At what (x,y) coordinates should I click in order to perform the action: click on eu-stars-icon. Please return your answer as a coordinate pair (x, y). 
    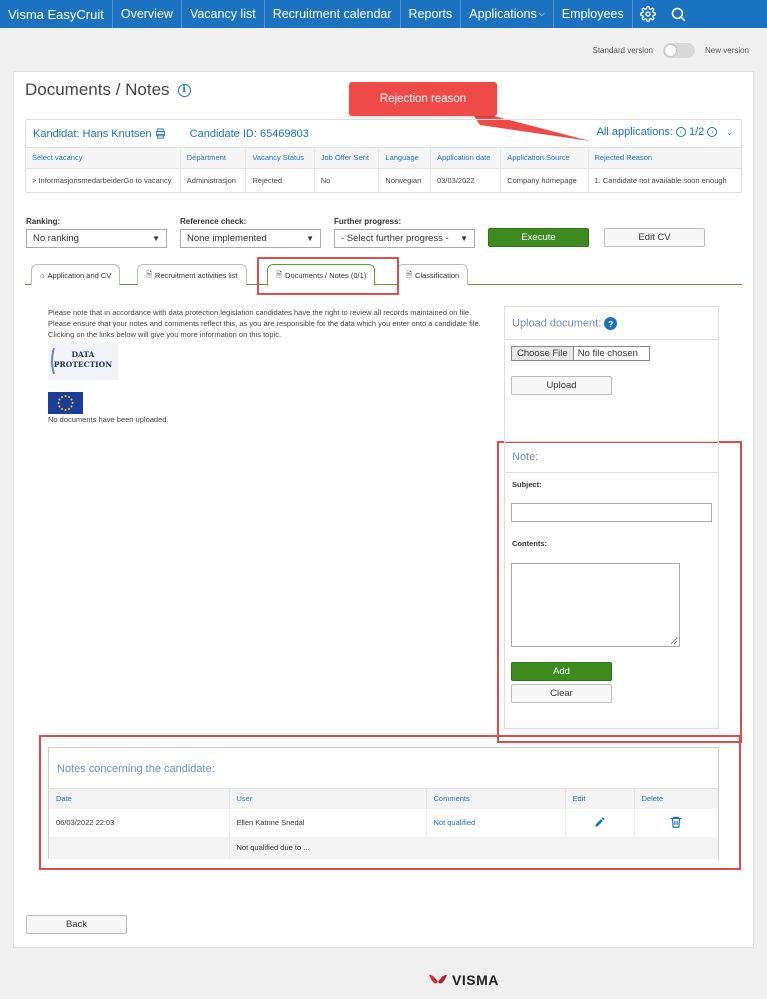
    Looking at the image, I should click on (65, 403).